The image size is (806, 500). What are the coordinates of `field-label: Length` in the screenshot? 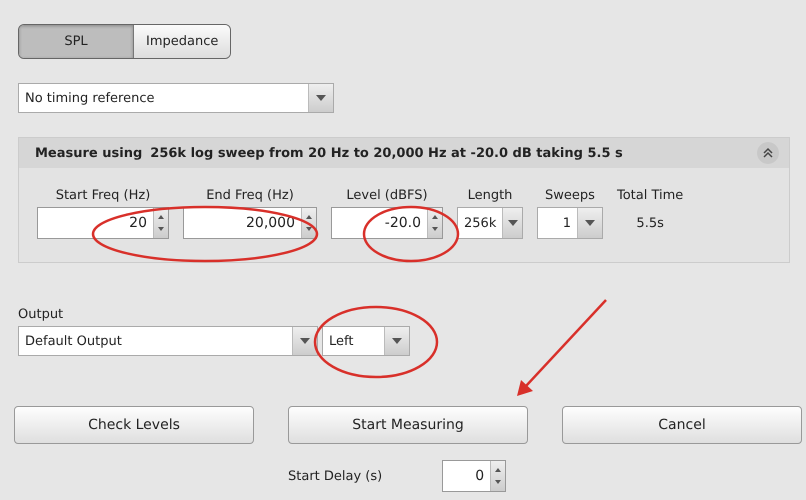 It's located at (490, 195).